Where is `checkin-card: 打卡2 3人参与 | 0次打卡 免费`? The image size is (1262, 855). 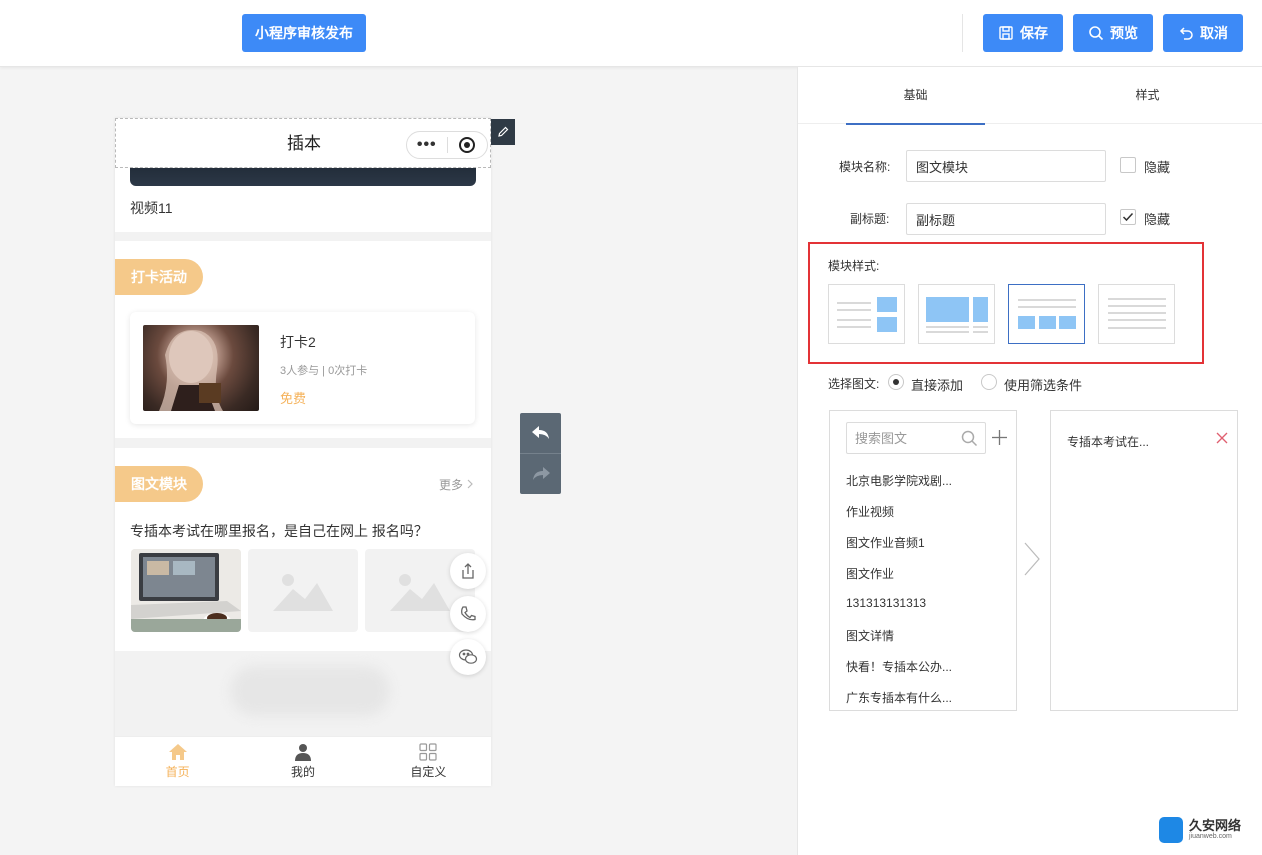
checkin-card: 打卡2 3人参与 | 0次打卡 免费 is located at coordinates (302, 368).